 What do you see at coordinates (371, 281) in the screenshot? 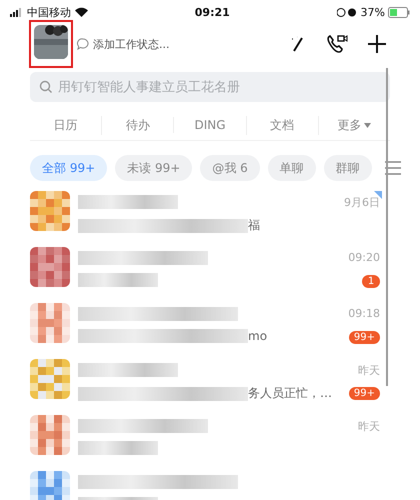
I see `unread-count: 1` at bounding box center [371, 281].